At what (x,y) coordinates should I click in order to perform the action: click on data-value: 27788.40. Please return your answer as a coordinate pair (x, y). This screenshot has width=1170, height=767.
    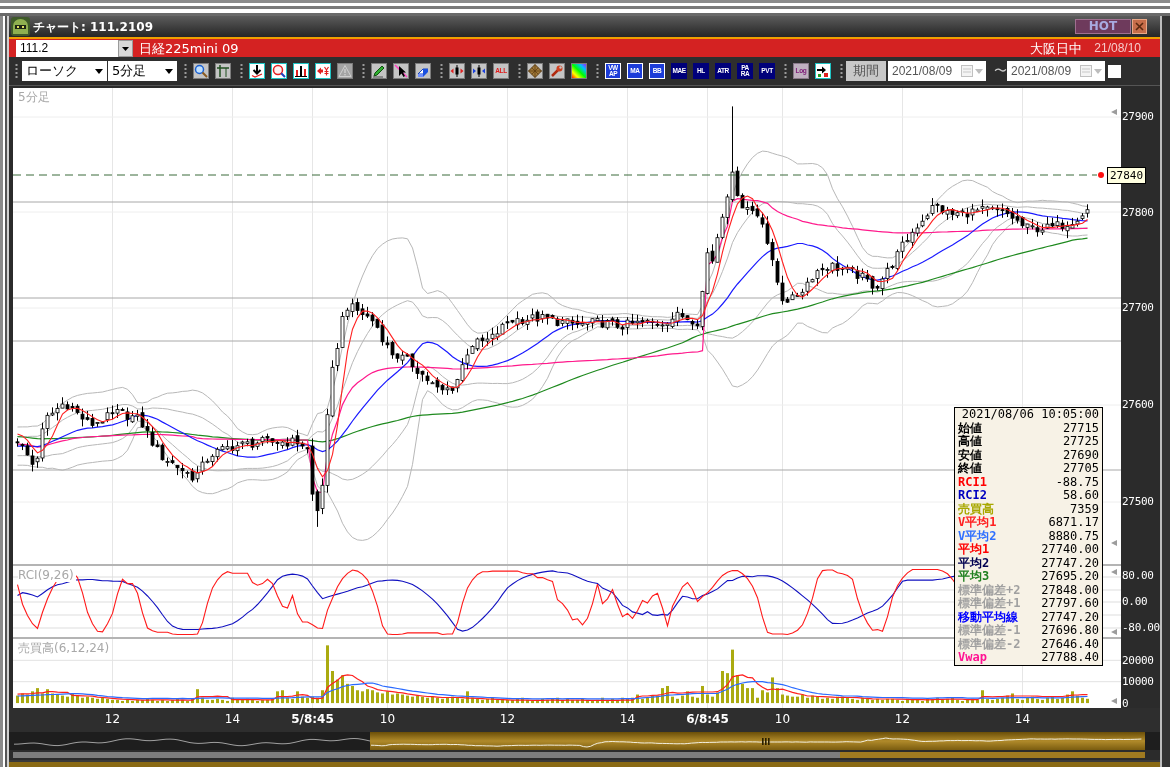
    Looking at the image, I should click on (1070, 658).